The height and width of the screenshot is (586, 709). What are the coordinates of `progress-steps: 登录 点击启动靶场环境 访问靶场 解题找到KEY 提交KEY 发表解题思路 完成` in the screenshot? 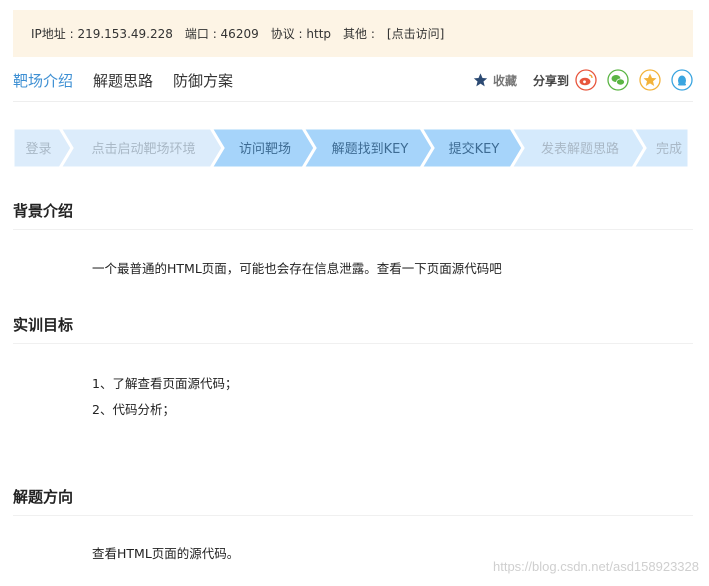 It's located at (351, 148).